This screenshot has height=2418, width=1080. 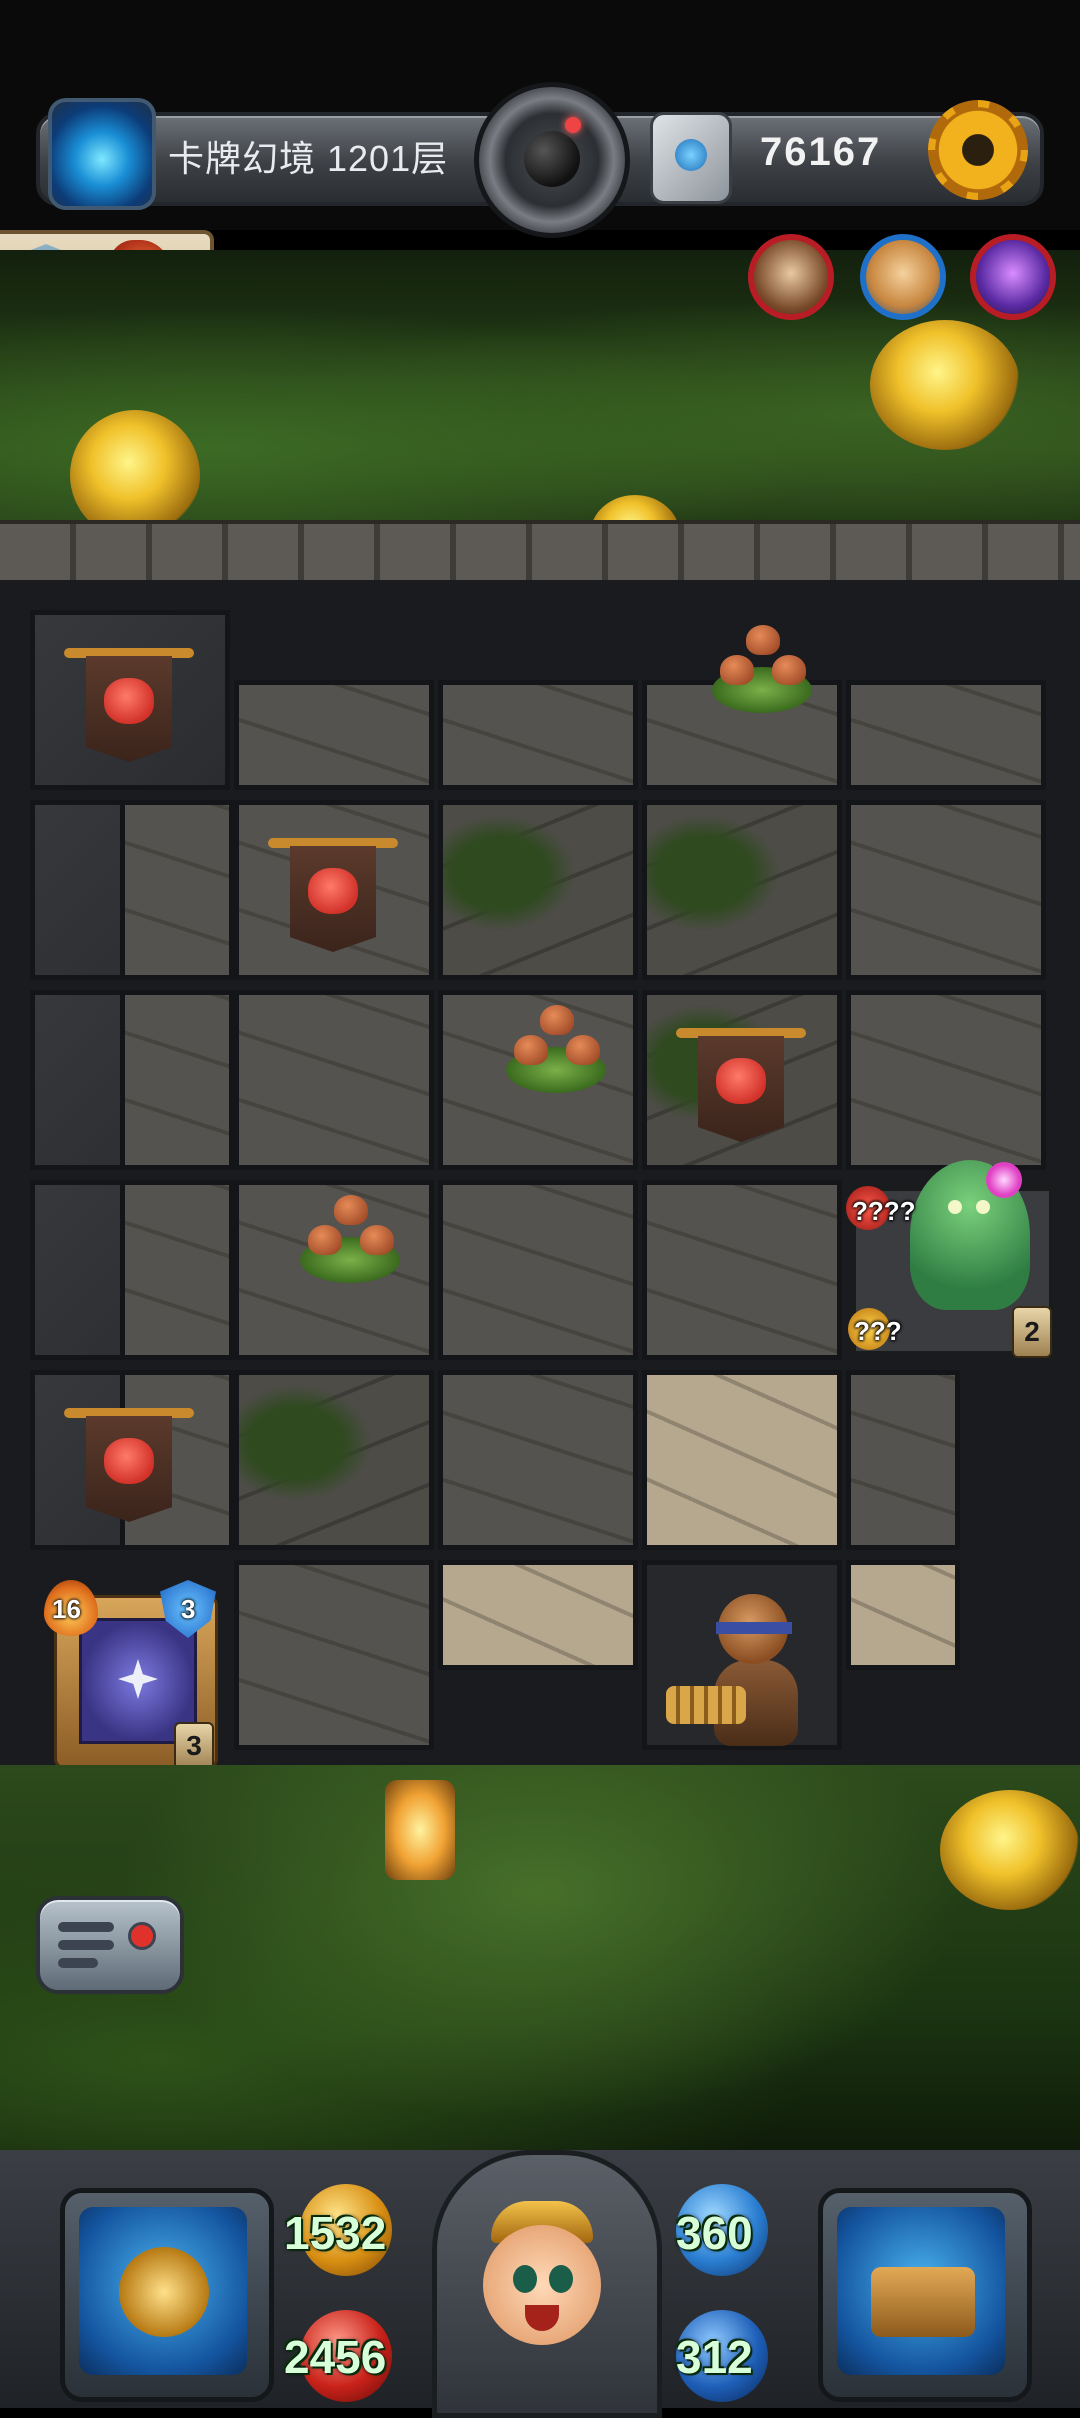 I want to click on enemy-attack-value: ???, so click(x=878, y=1331).